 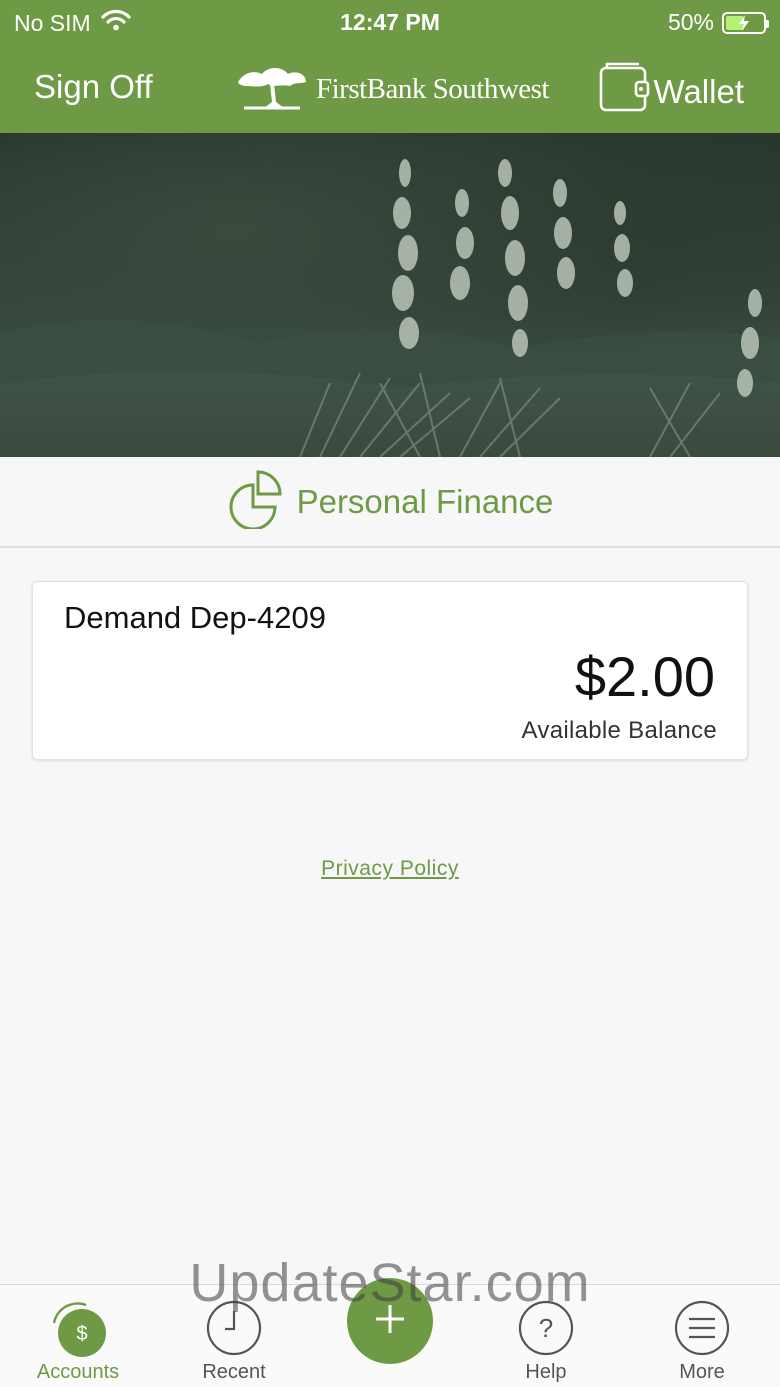 What do you see at coordinates (690, 22) in the screenshot?
I see `battery-percent: 50%` at bounding box center [690, 22].